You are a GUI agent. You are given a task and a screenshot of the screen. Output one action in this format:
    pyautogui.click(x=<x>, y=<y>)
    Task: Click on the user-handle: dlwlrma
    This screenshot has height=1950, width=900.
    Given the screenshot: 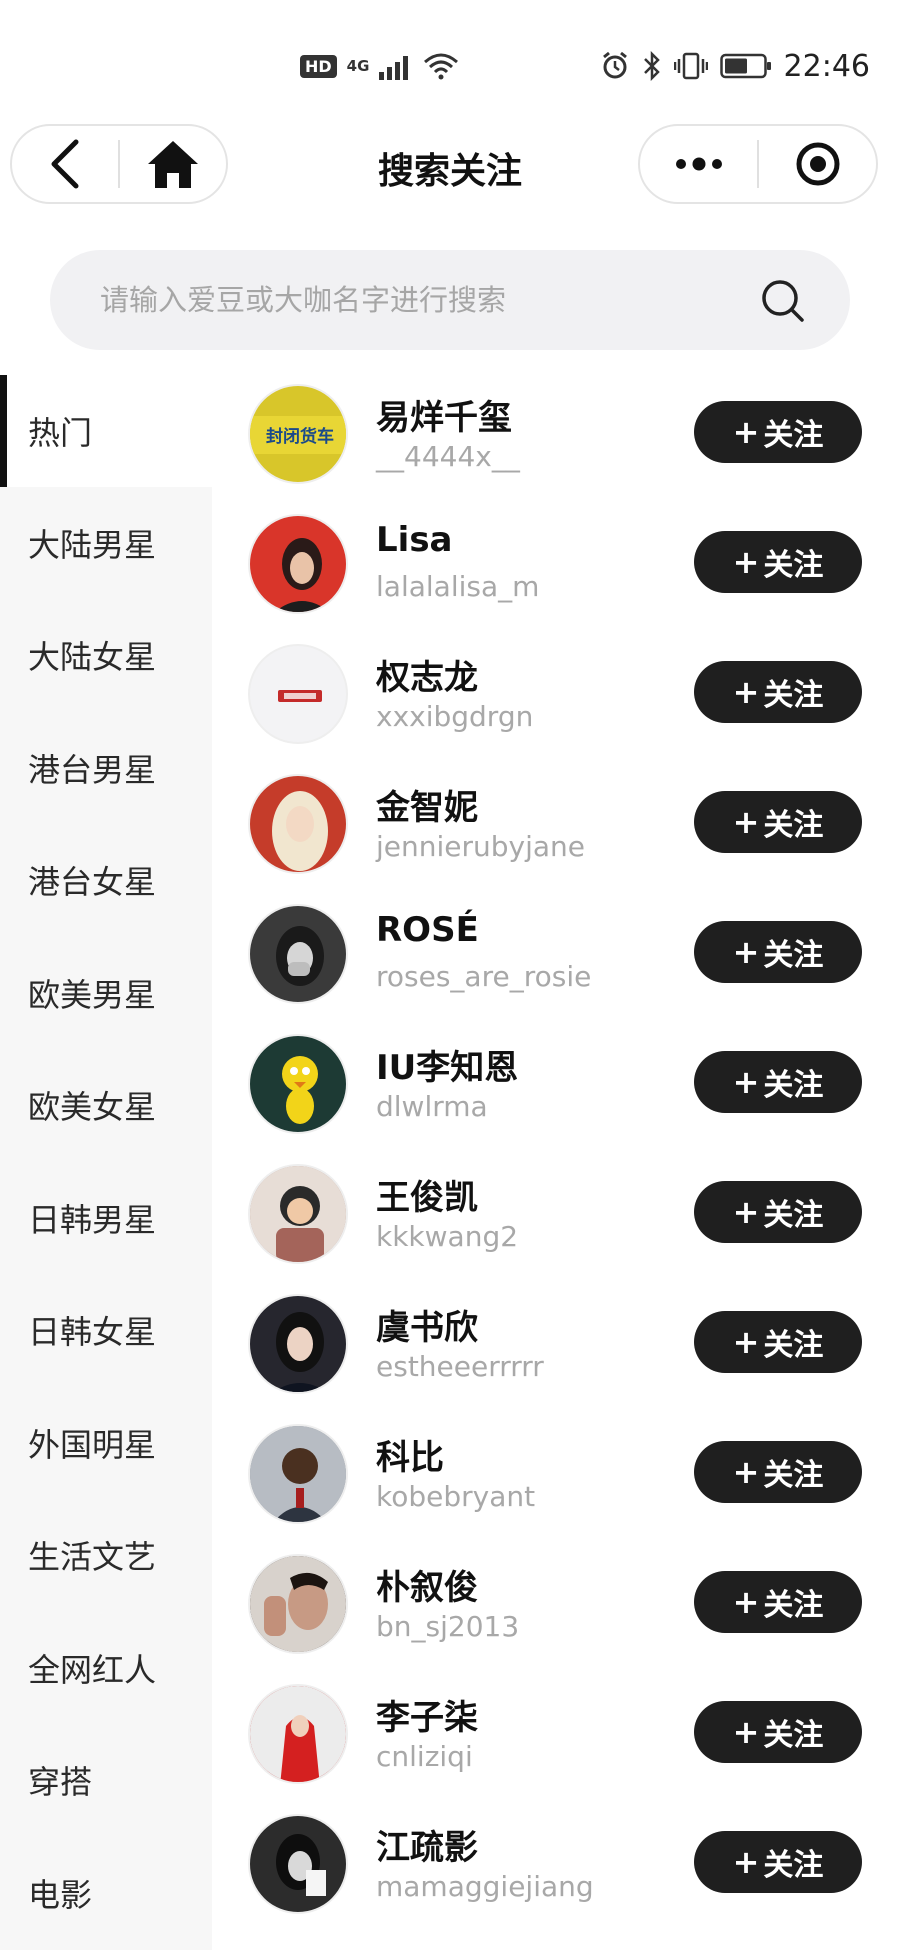 What is the action you would take?
    pyautogui.click(x=432, y=1106)
    